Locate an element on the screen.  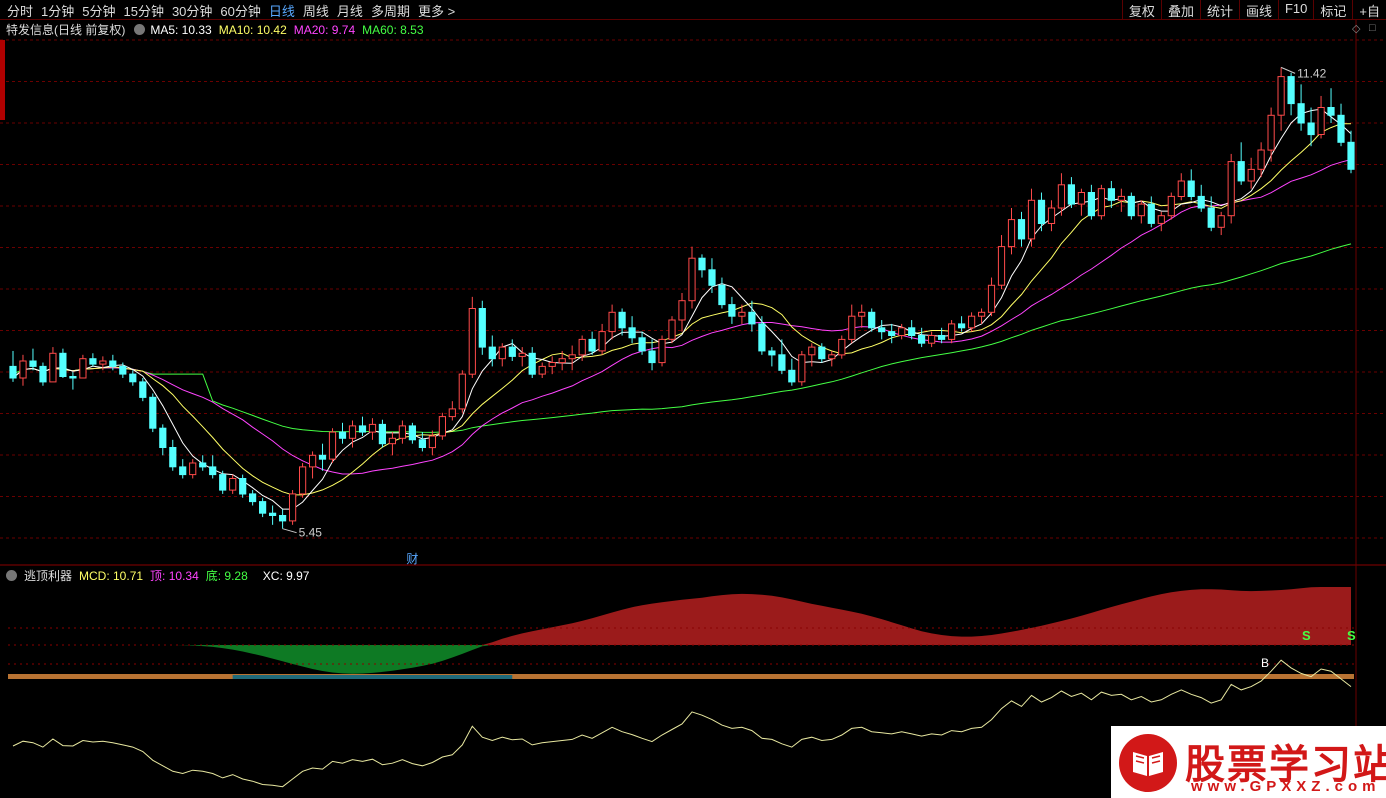
period-tabs: 分时 1分钟 5分钟 15分钟 30分钟 60分钟 日线 周线 月线 多周期 更多 > is located at coordinates (232, 10).